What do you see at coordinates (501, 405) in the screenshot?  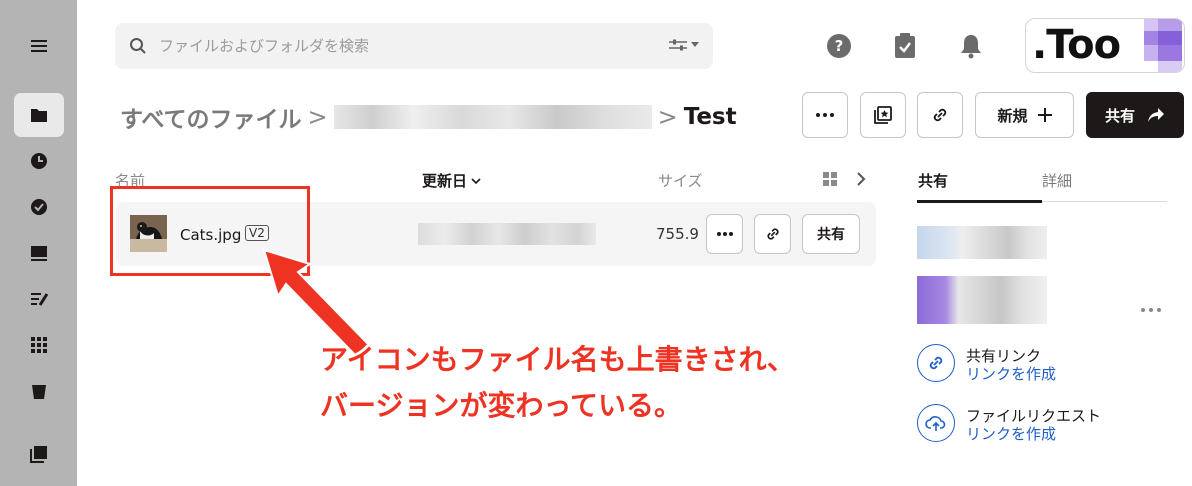 I see `annotation-line-2: バージョンが変わっている。` at bounding box center [501, 405].